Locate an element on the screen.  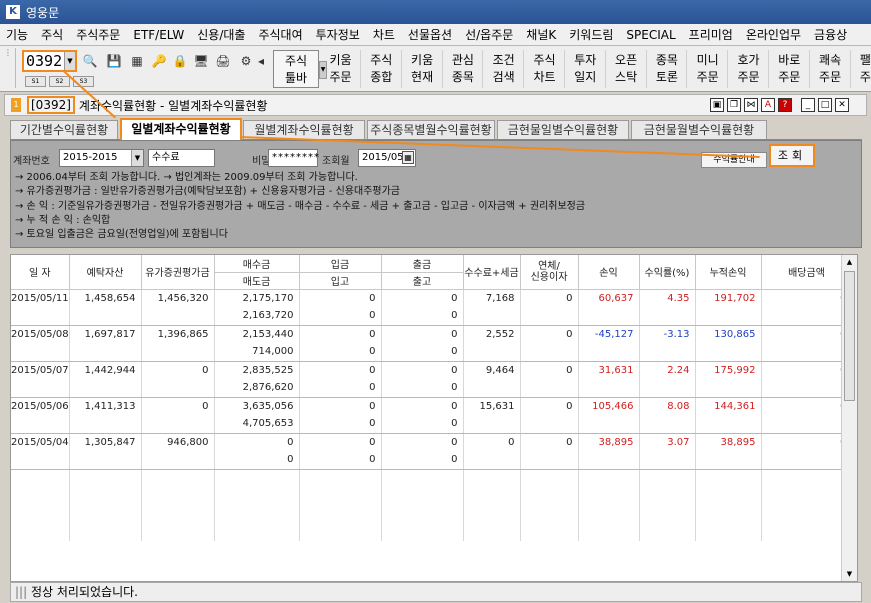
toolbar-button: 키움 현재 is located at coordinates (423, 69).